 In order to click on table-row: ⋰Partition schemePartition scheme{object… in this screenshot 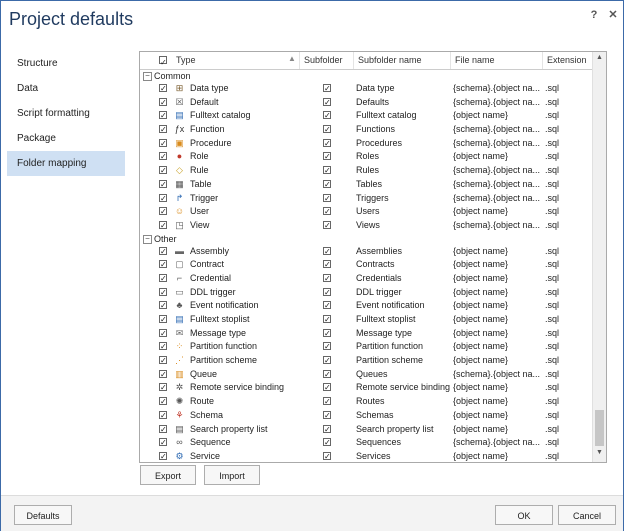, I will do `click(366, 361)`.